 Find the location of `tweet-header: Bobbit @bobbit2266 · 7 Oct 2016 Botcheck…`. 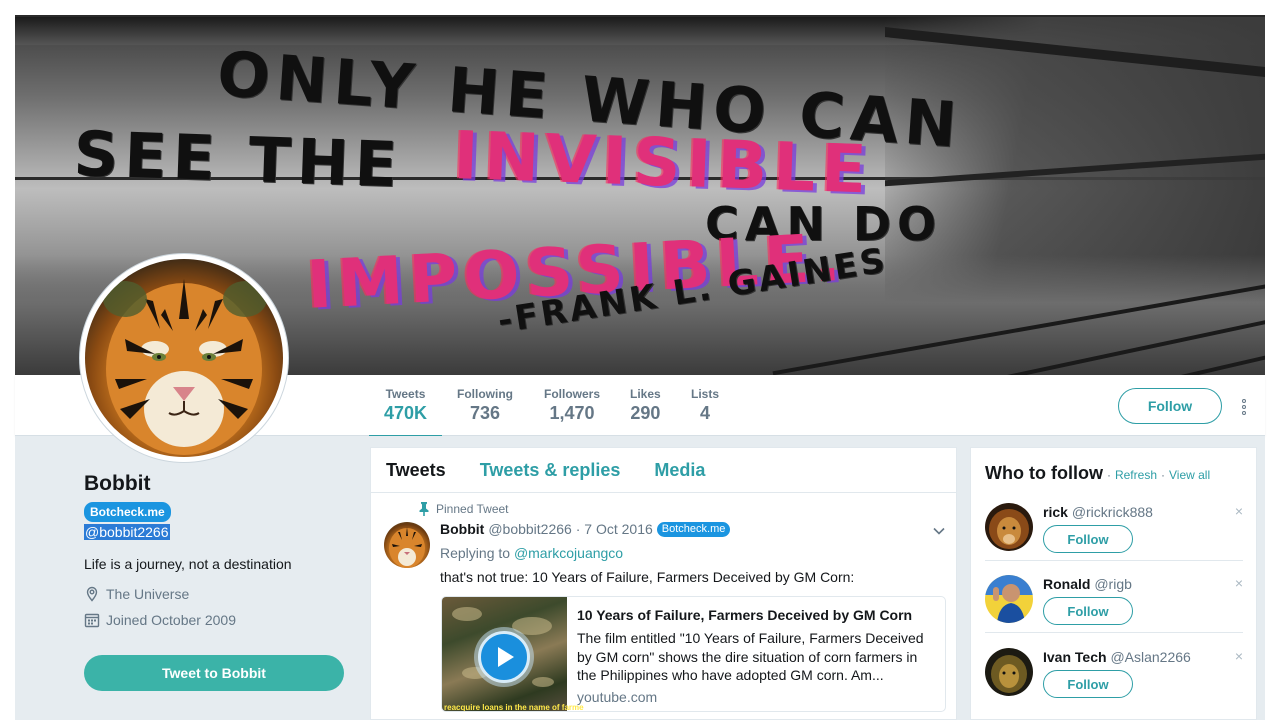

tweet-header: Bobbit @bobbit2266 · 7 Oct 2016 Botcheck… is located at coordinates (585, 529).